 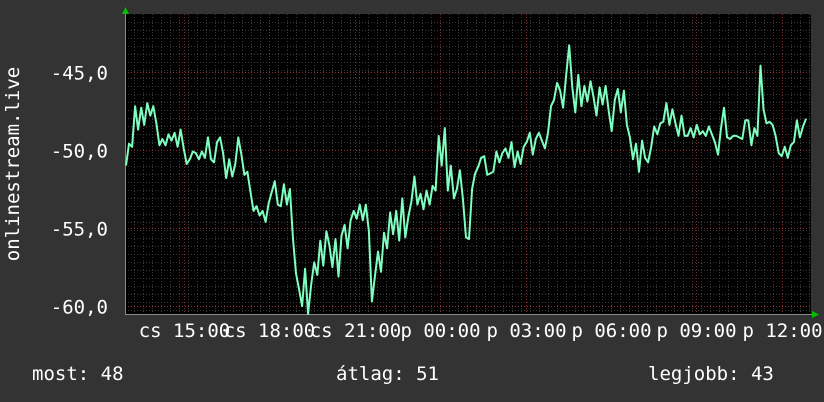 What do you see at coordinates (79, 191) in the screenshot?
I see `y-ticks: -45,0 -50,0 -55,0 -60,0` at bounding box center [79, 191].